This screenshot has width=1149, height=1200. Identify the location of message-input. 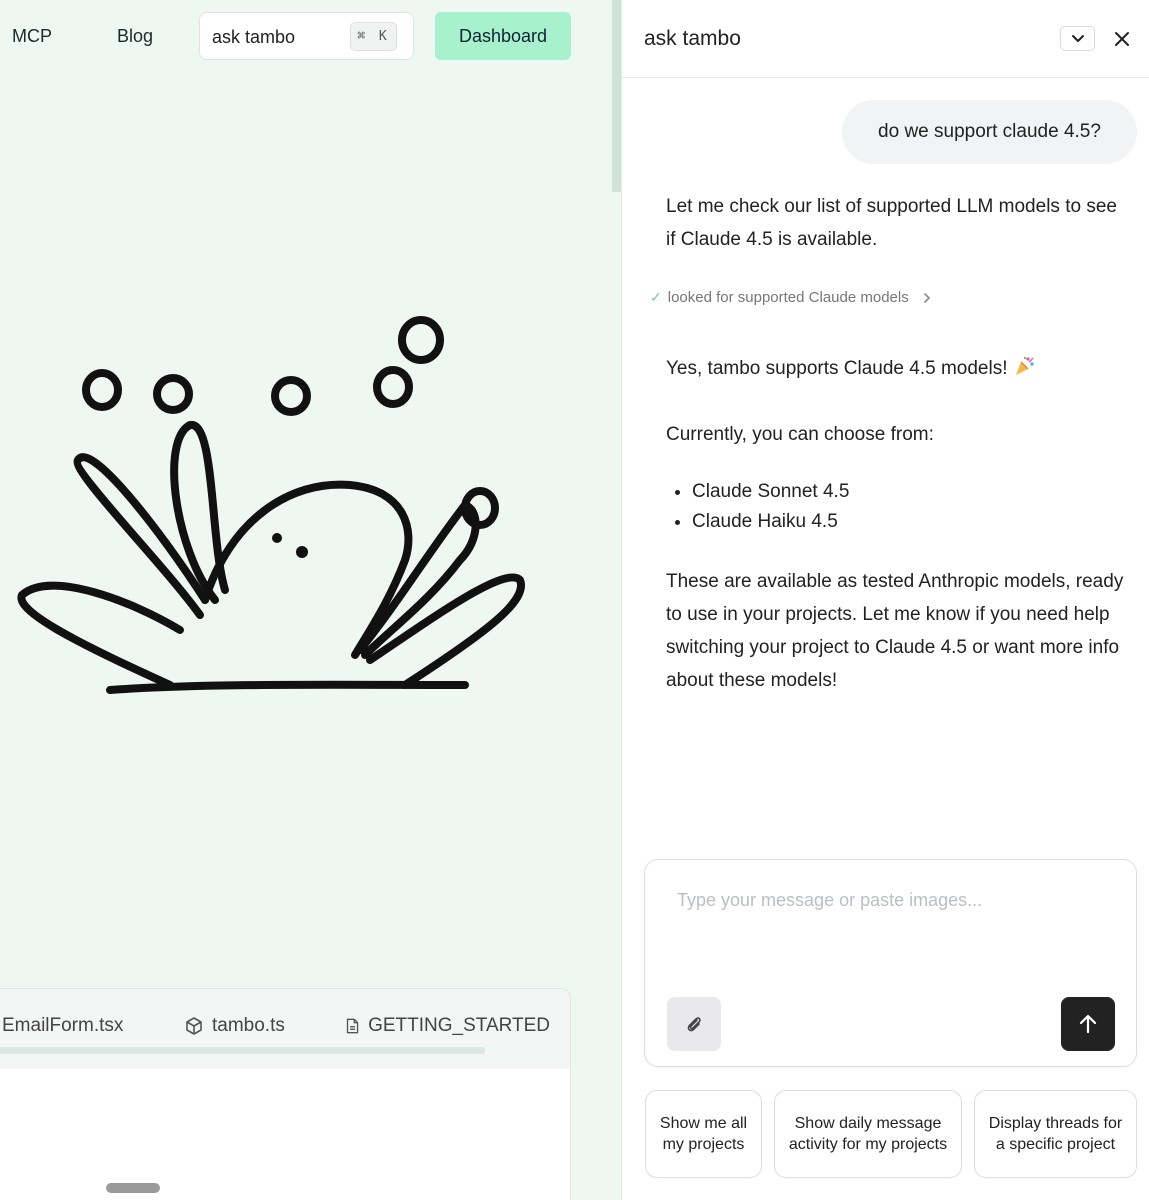
(897, 900).